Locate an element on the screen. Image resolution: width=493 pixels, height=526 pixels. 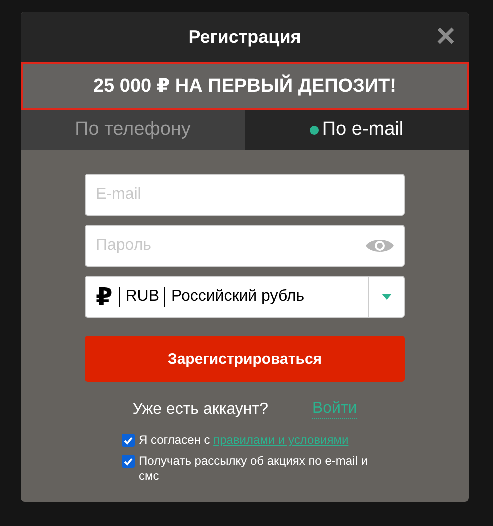
close-icon is located at coordinates (446, 36).